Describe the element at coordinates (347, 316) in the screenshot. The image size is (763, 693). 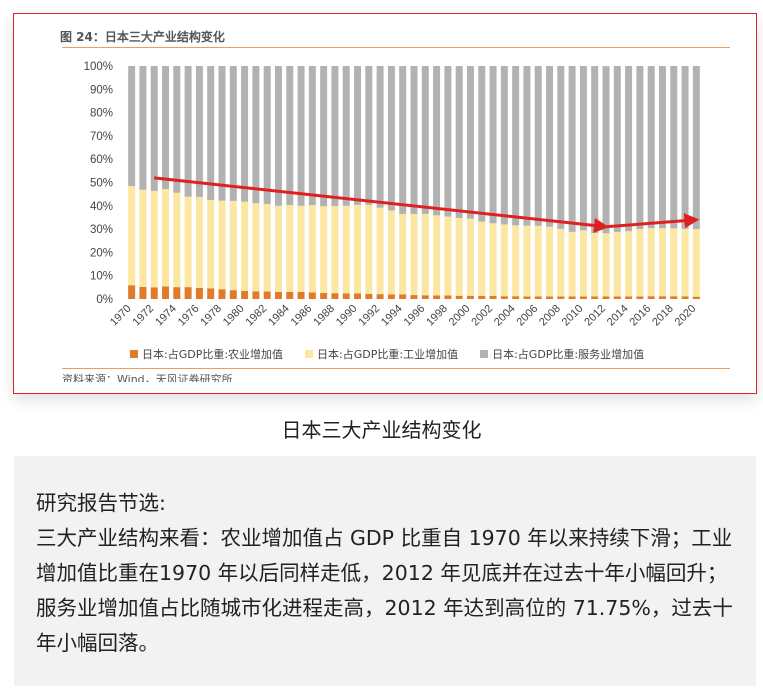
I see `x-tick-label: 1990` at that location.